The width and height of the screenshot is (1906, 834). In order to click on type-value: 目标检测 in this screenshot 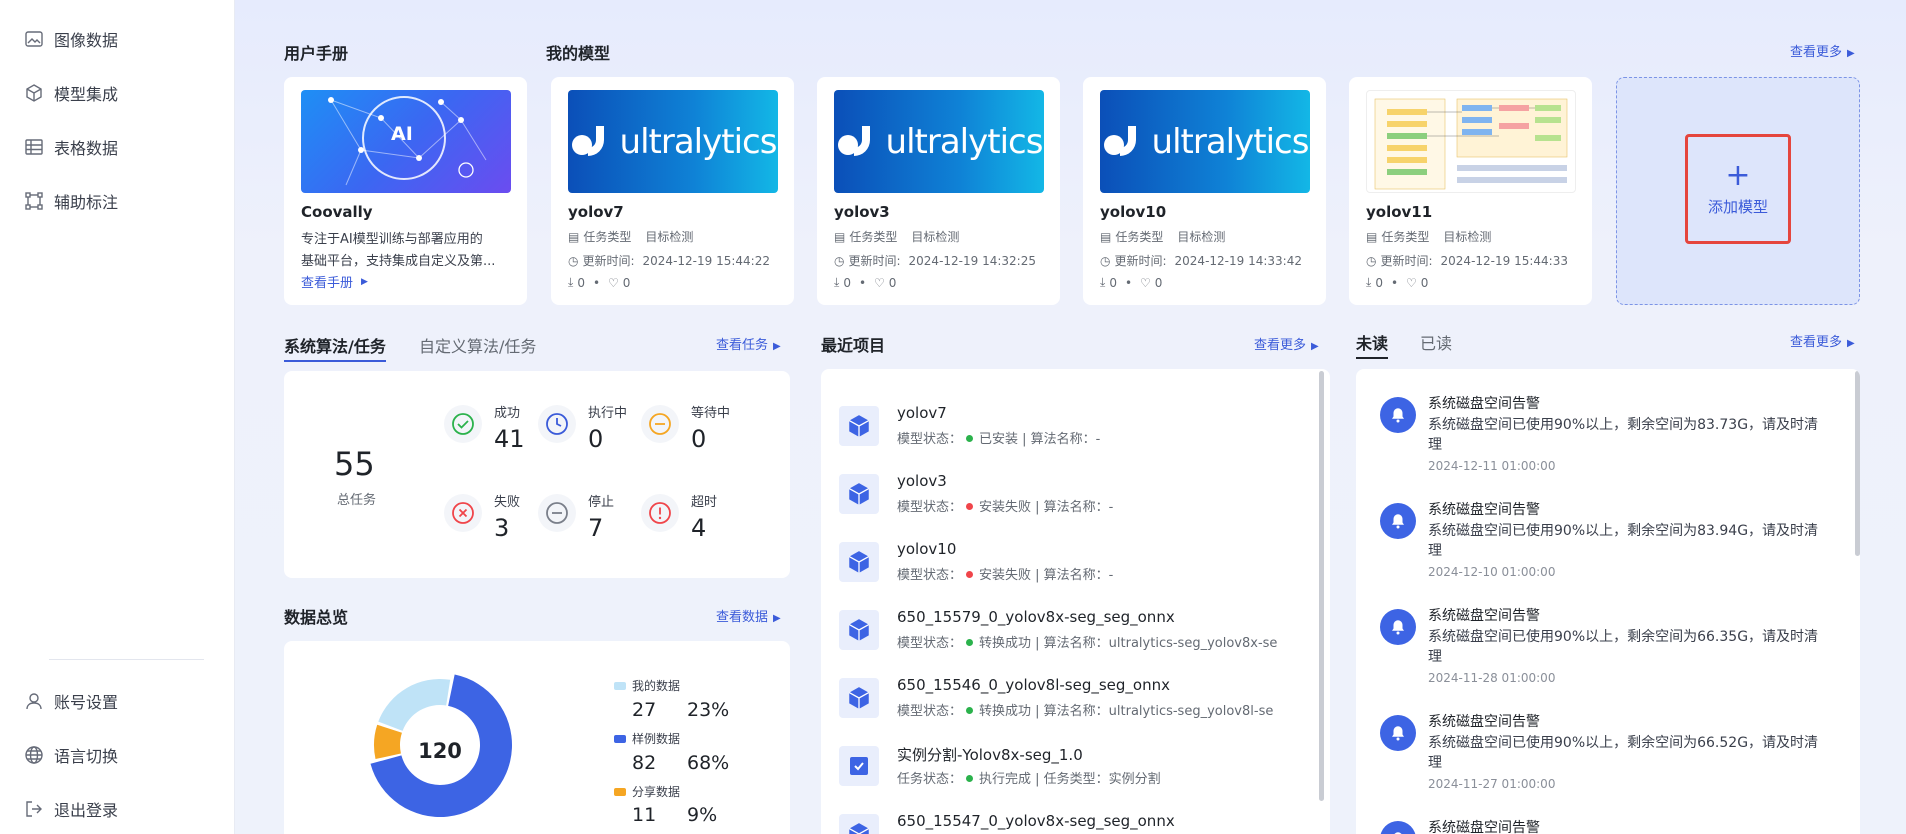, I will do `click(1201, 237)`.